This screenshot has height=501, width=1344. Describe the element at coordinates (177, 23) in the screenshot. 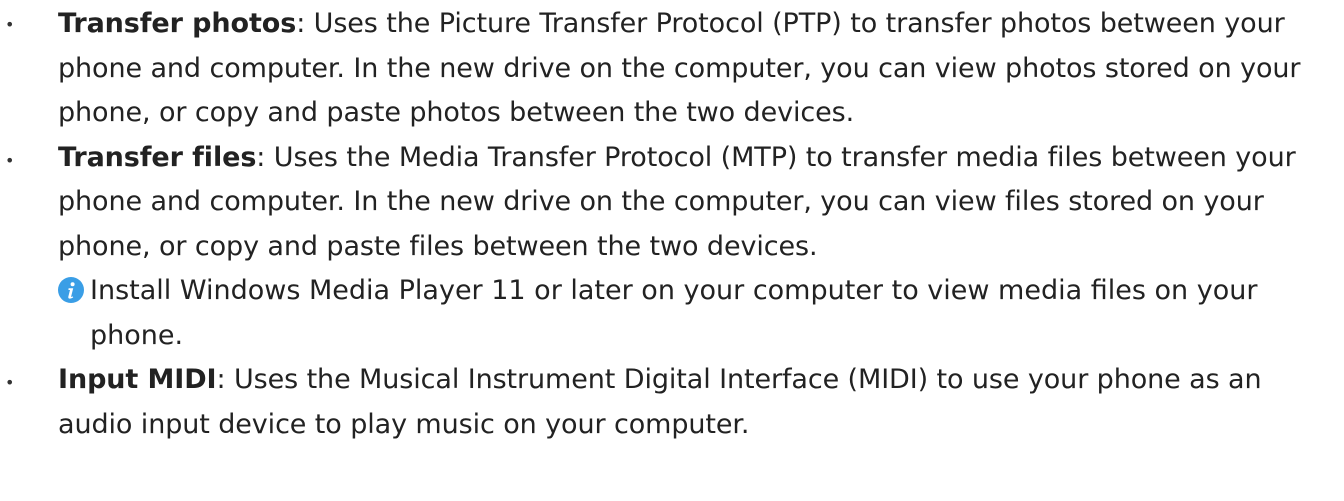

I see `item-term: Transfer photos` at that location.